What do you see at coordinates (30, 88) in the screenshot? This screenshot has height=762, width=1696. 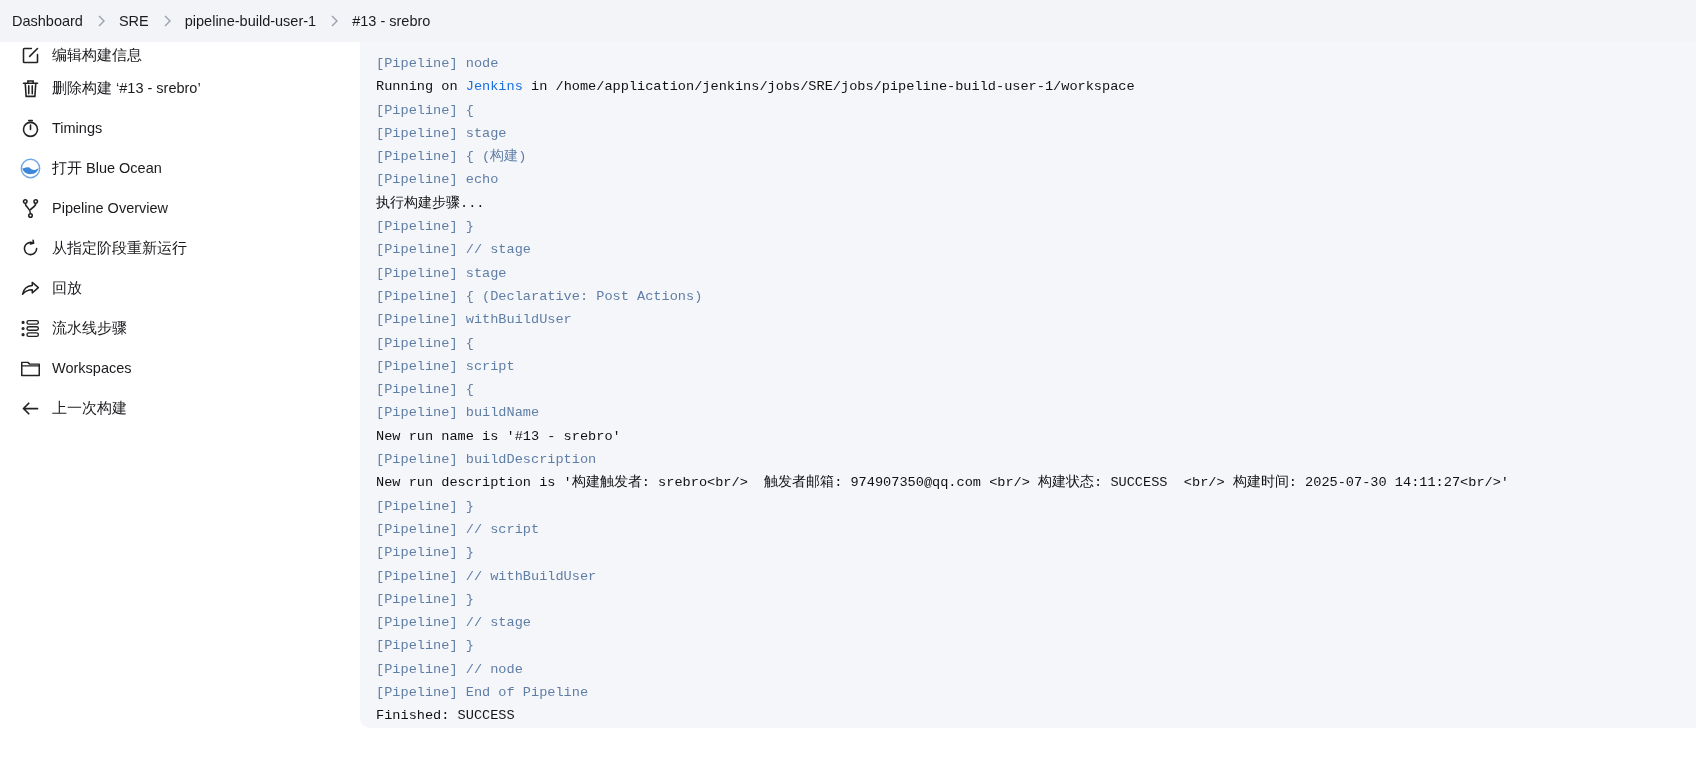 I see `trash-icon` at bounding box center [30, 88].